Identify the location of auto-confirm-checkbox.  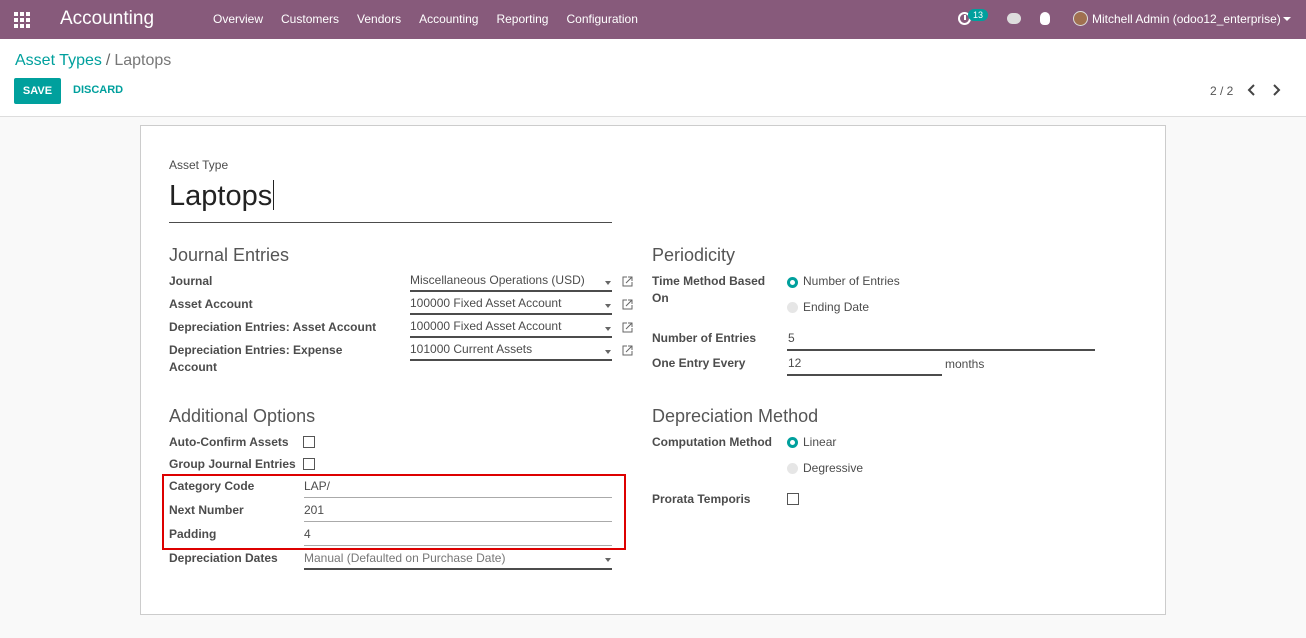
(309, 442).